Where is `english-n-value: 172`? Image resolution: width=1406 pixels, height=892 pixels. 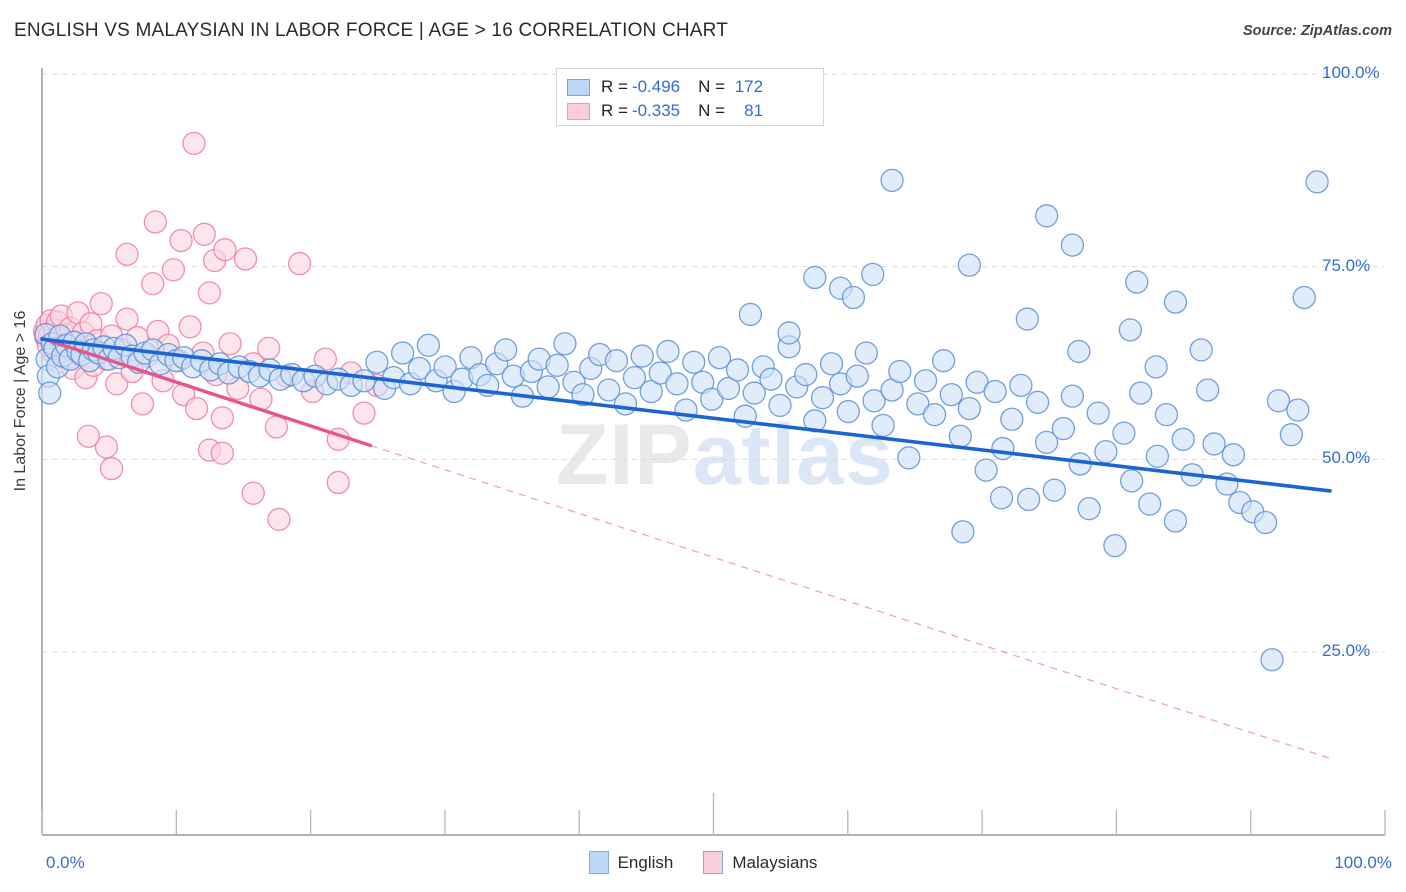
english-n-value: 172 is located at coordinates (749, 86).